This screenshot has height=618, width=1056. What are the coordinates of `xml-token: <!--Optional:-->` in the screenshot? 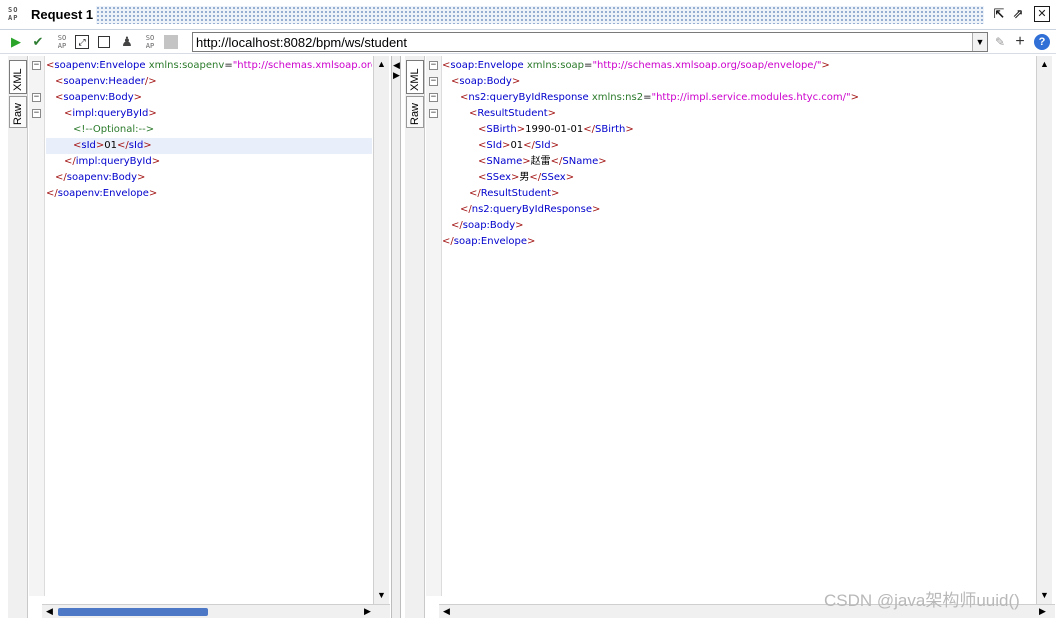 It's located at (114, 129).